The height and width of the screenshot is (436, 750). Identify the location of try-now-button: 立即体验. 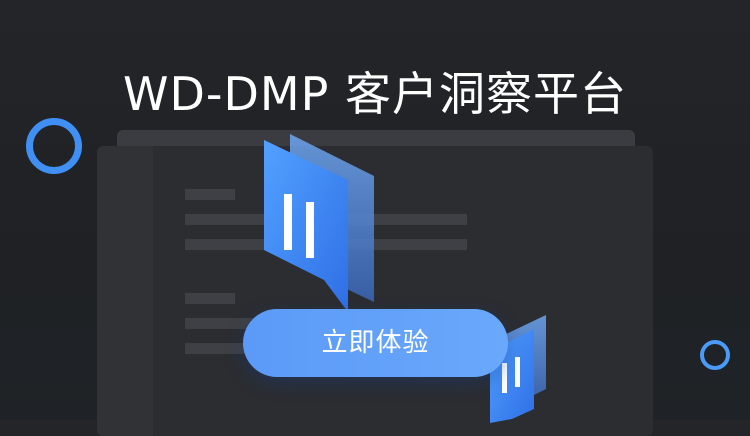
(375, 343).